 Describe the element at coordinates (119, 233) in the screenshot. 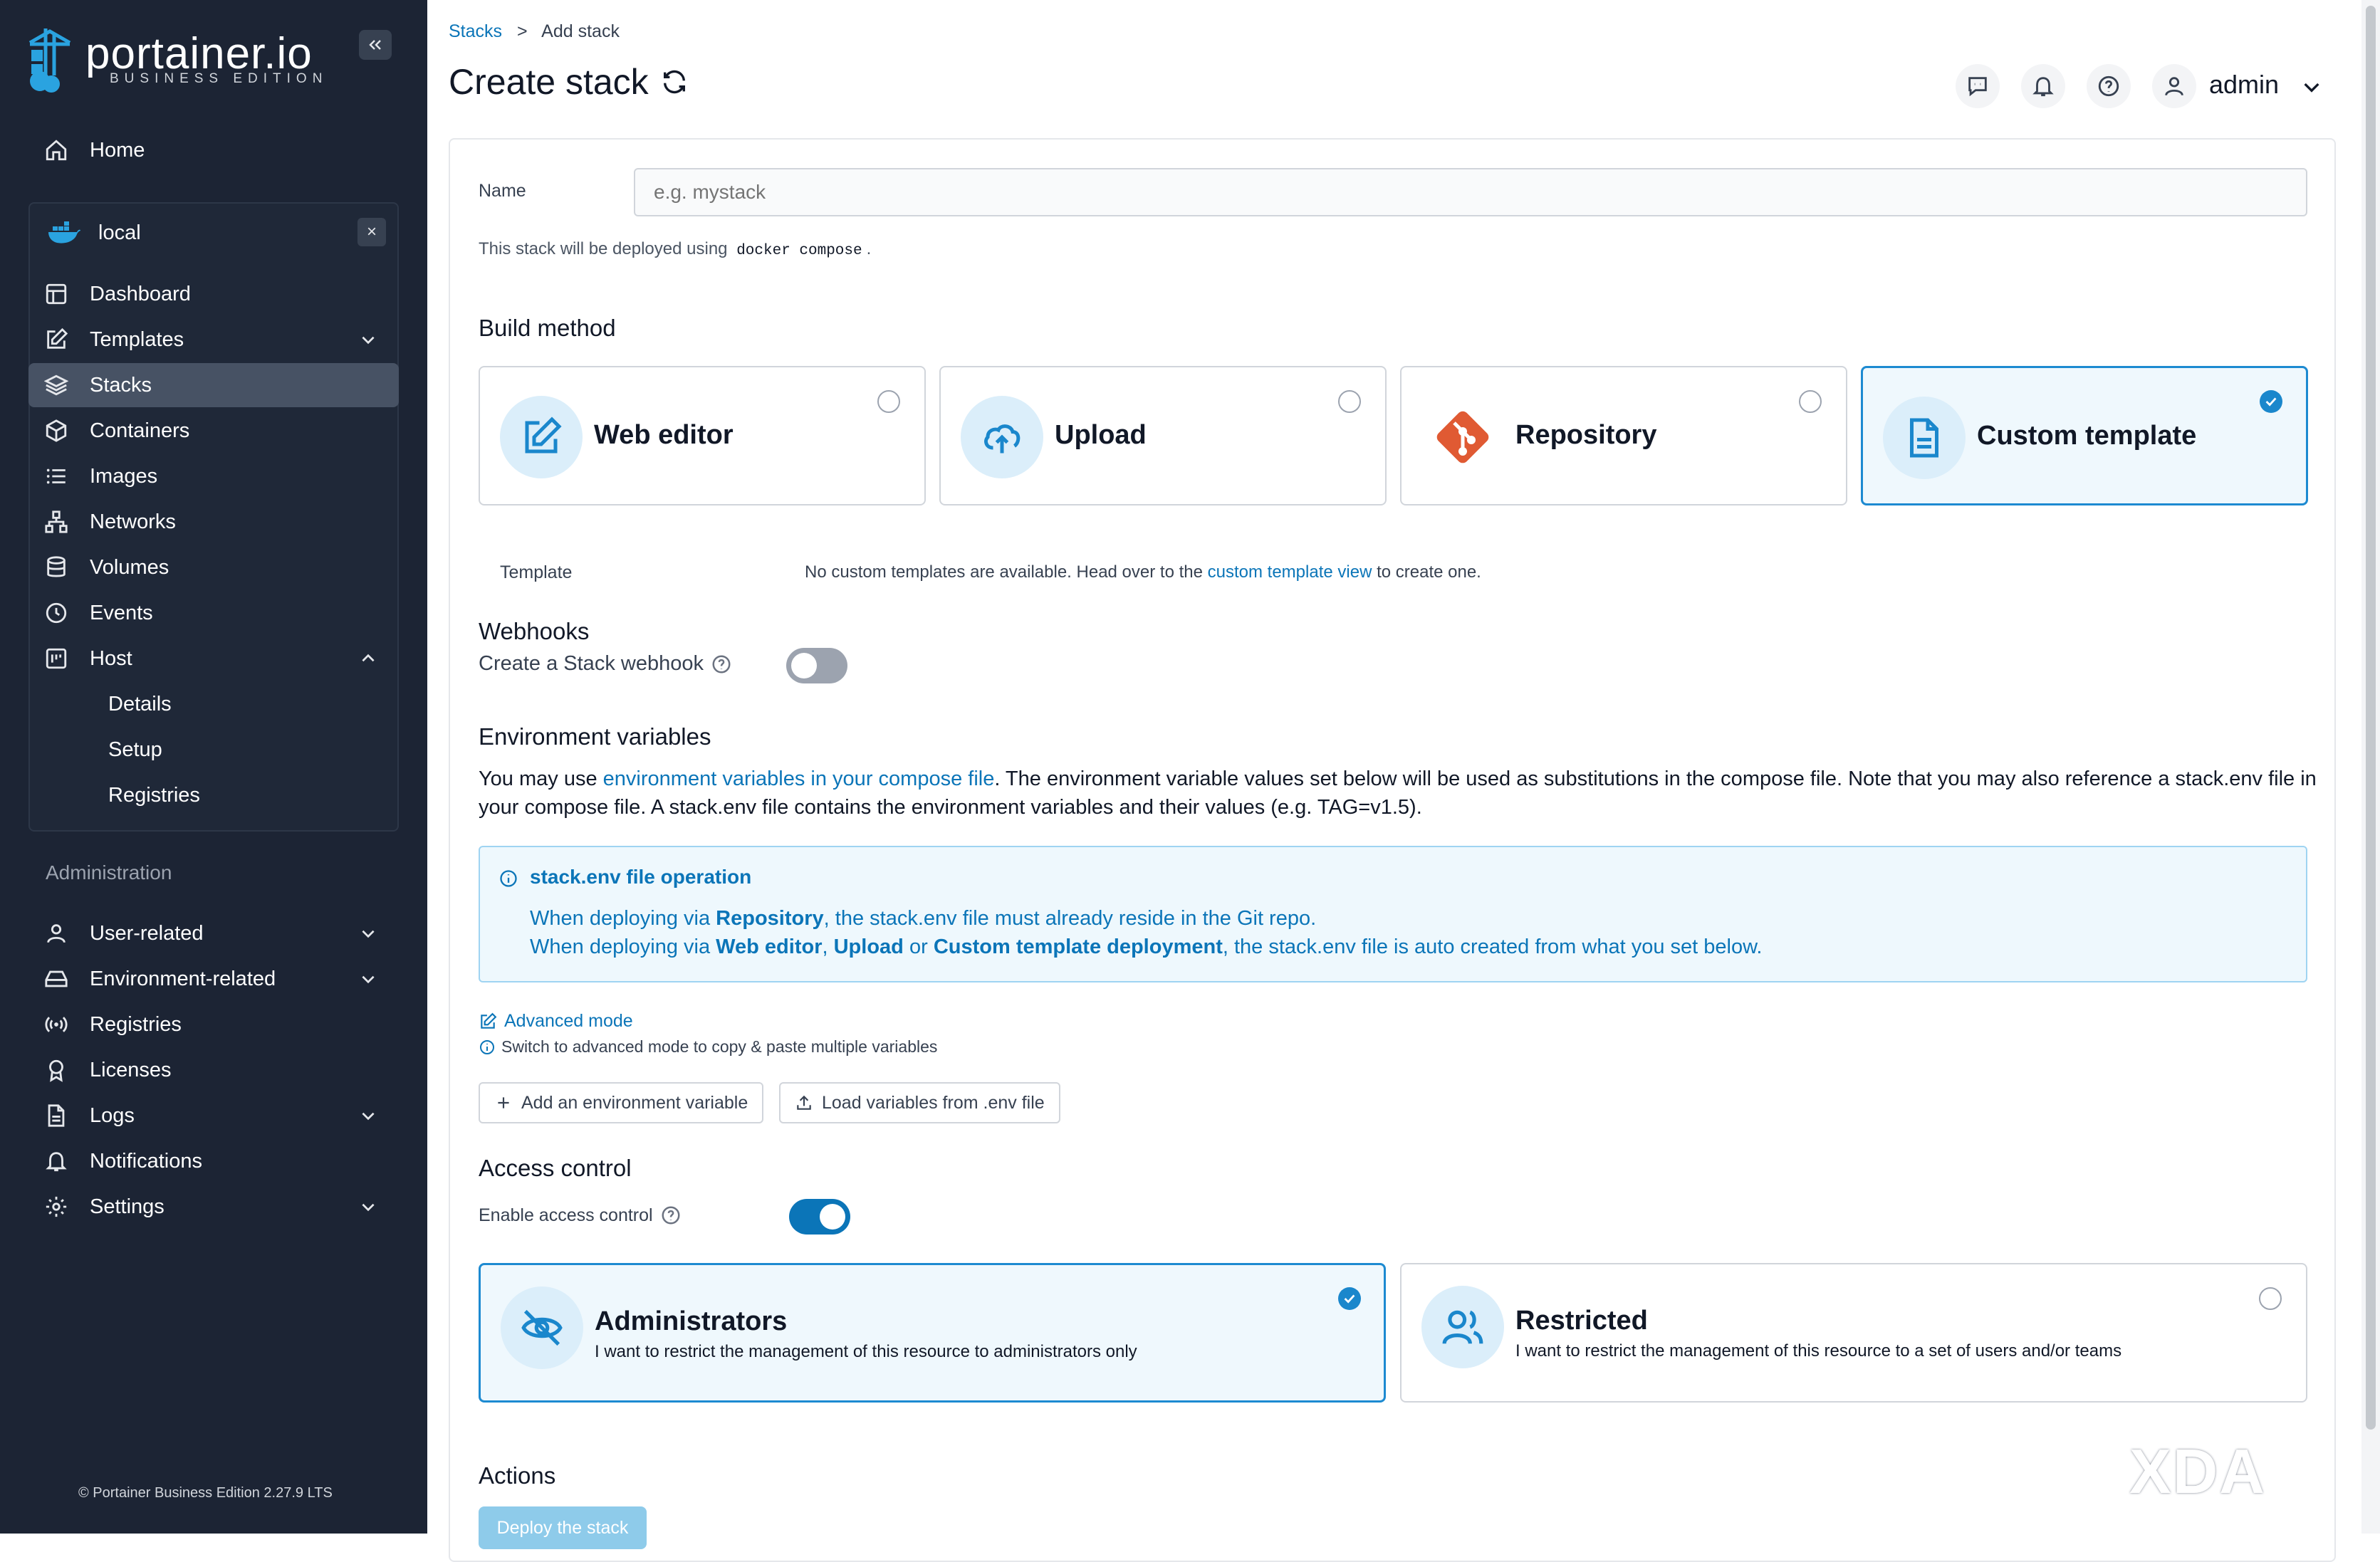

I see `environment-name: local` at that location.